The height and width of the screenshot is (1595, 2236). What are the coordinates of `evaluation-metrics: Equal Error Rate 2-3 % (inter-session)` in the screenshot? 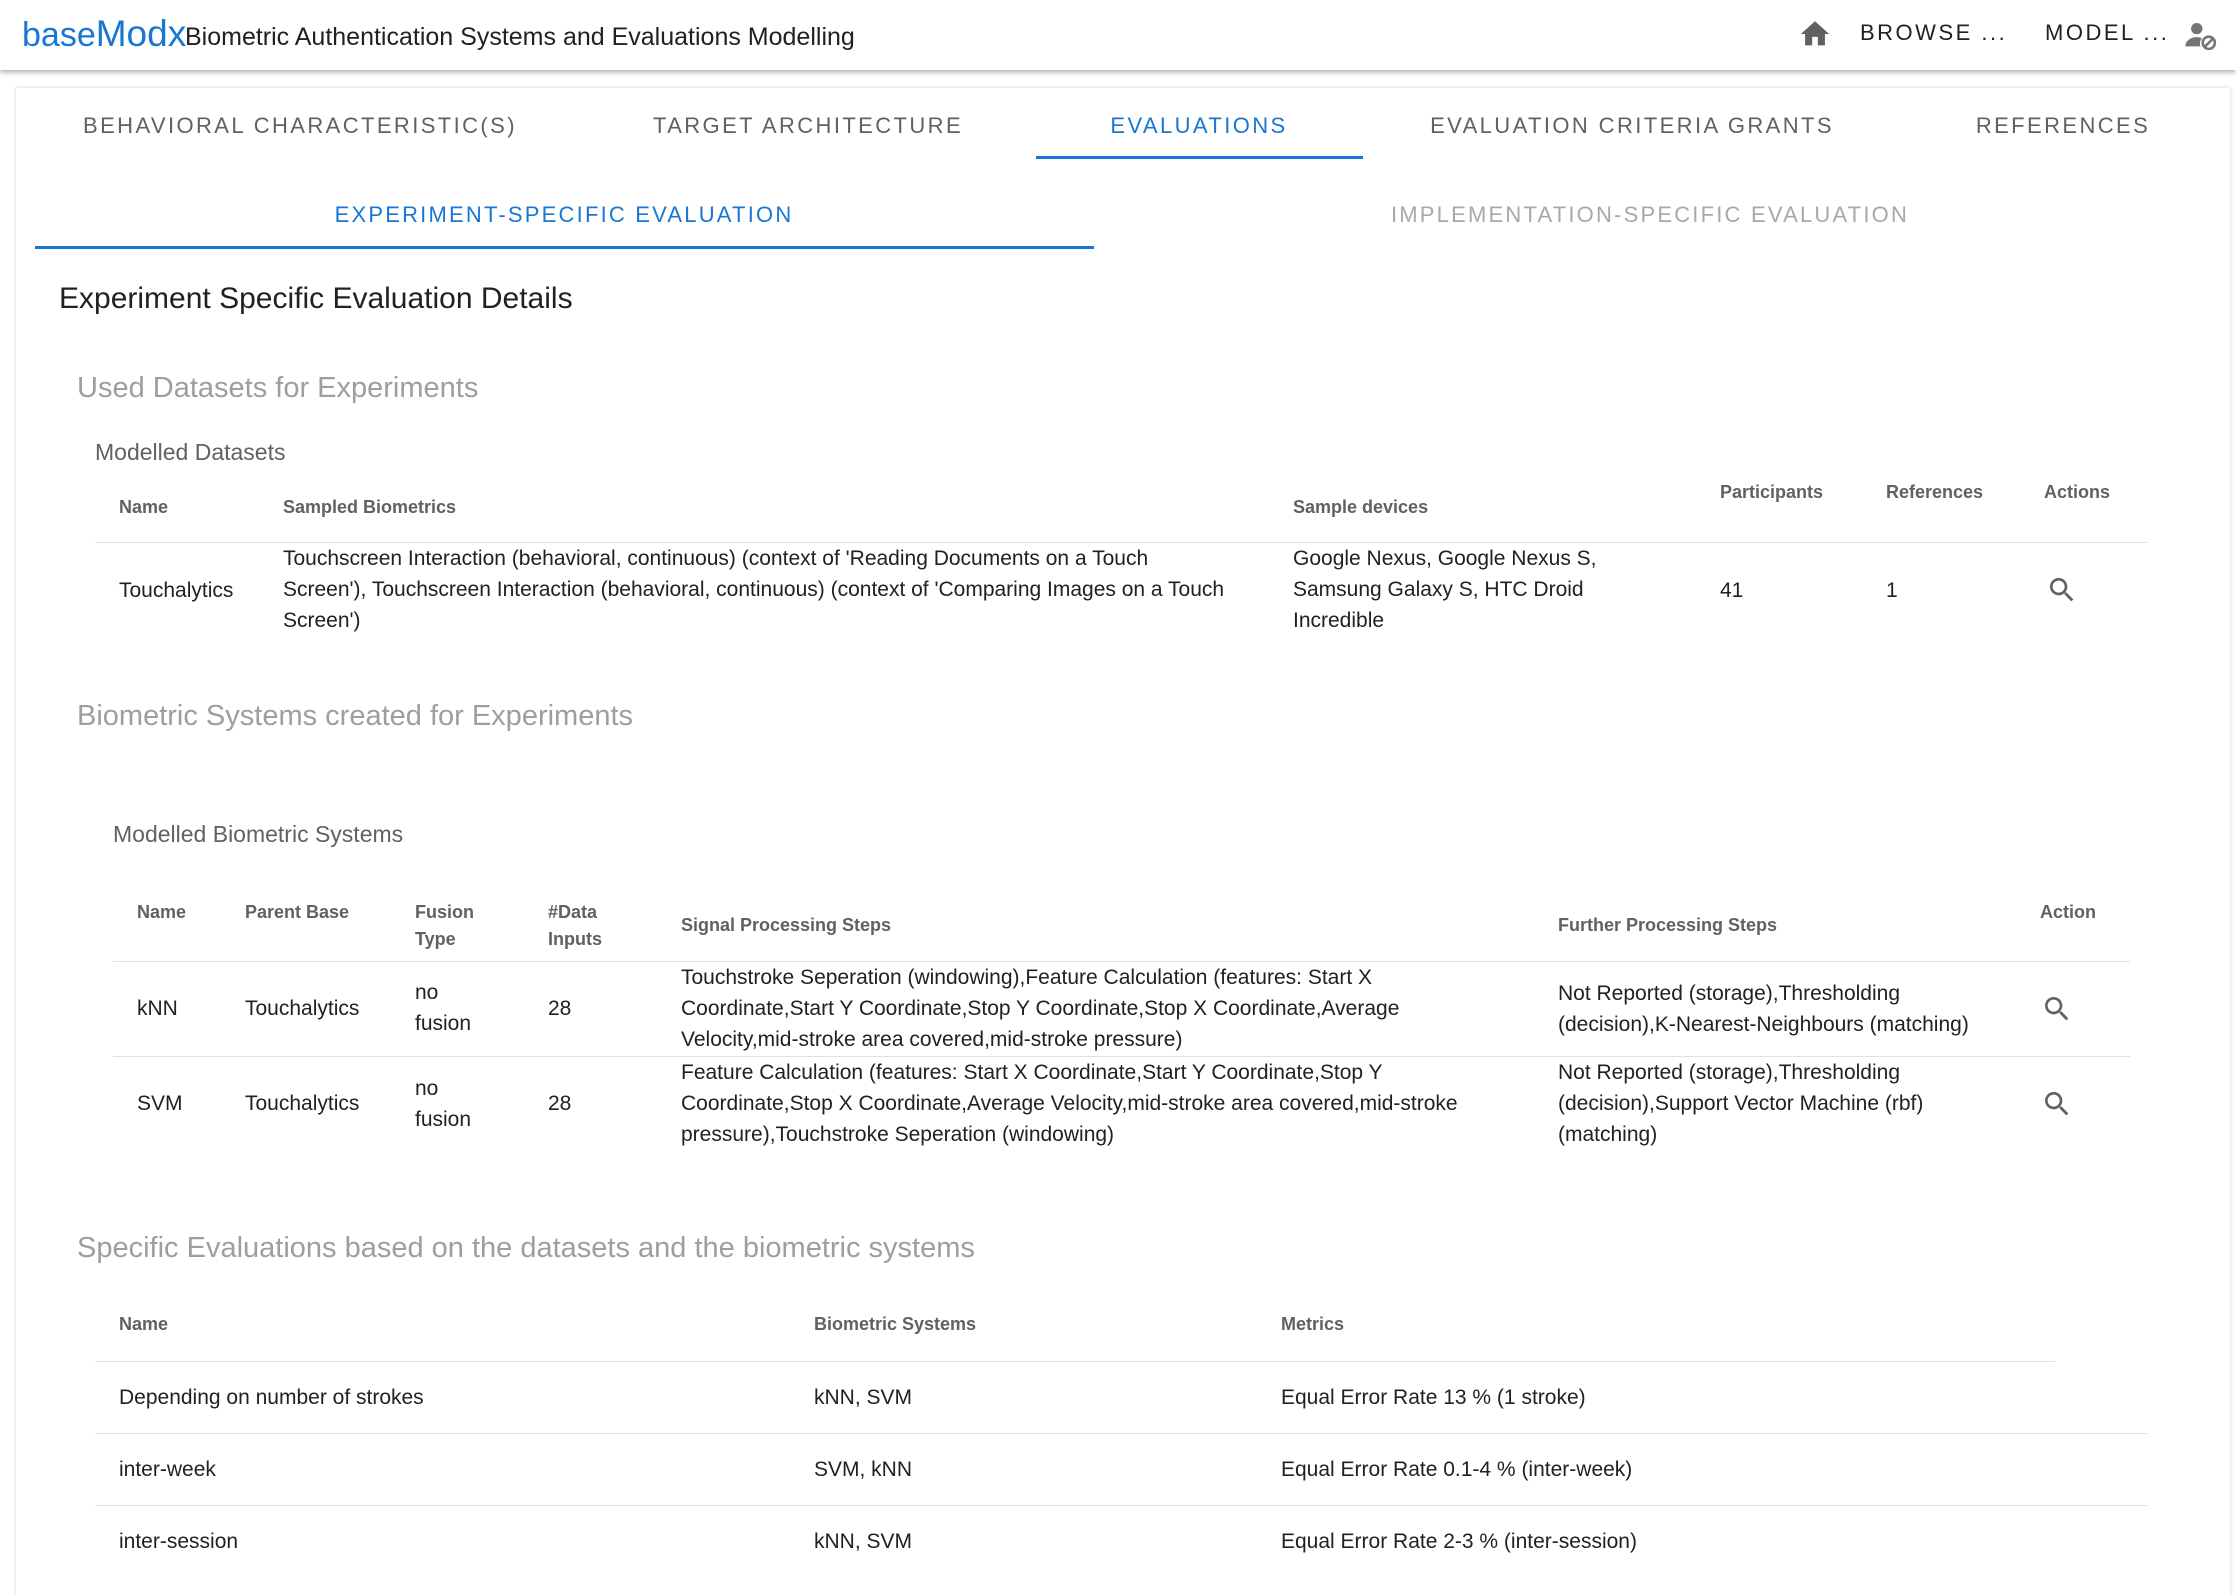 It's located at (1459, 1541).